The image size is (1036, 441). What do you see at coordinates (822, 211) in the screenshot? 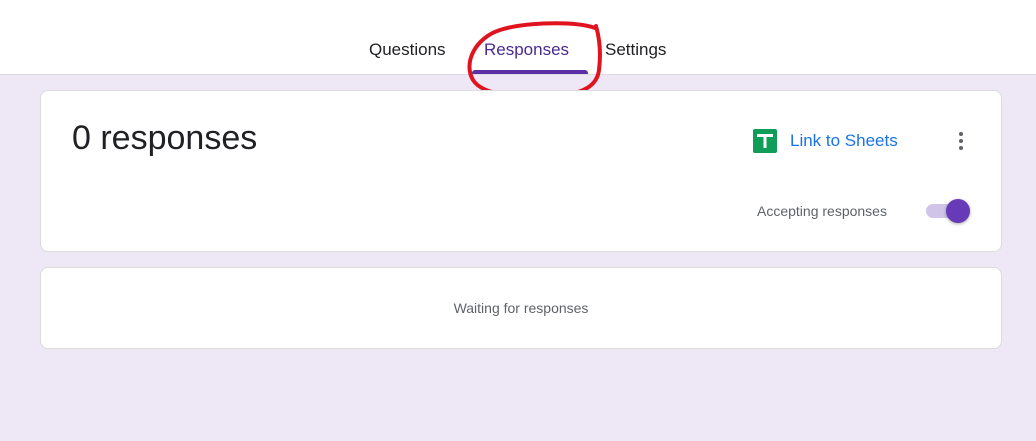
I see `accepting-responses-label: Accepting responses` at bounding box center [822, 211].